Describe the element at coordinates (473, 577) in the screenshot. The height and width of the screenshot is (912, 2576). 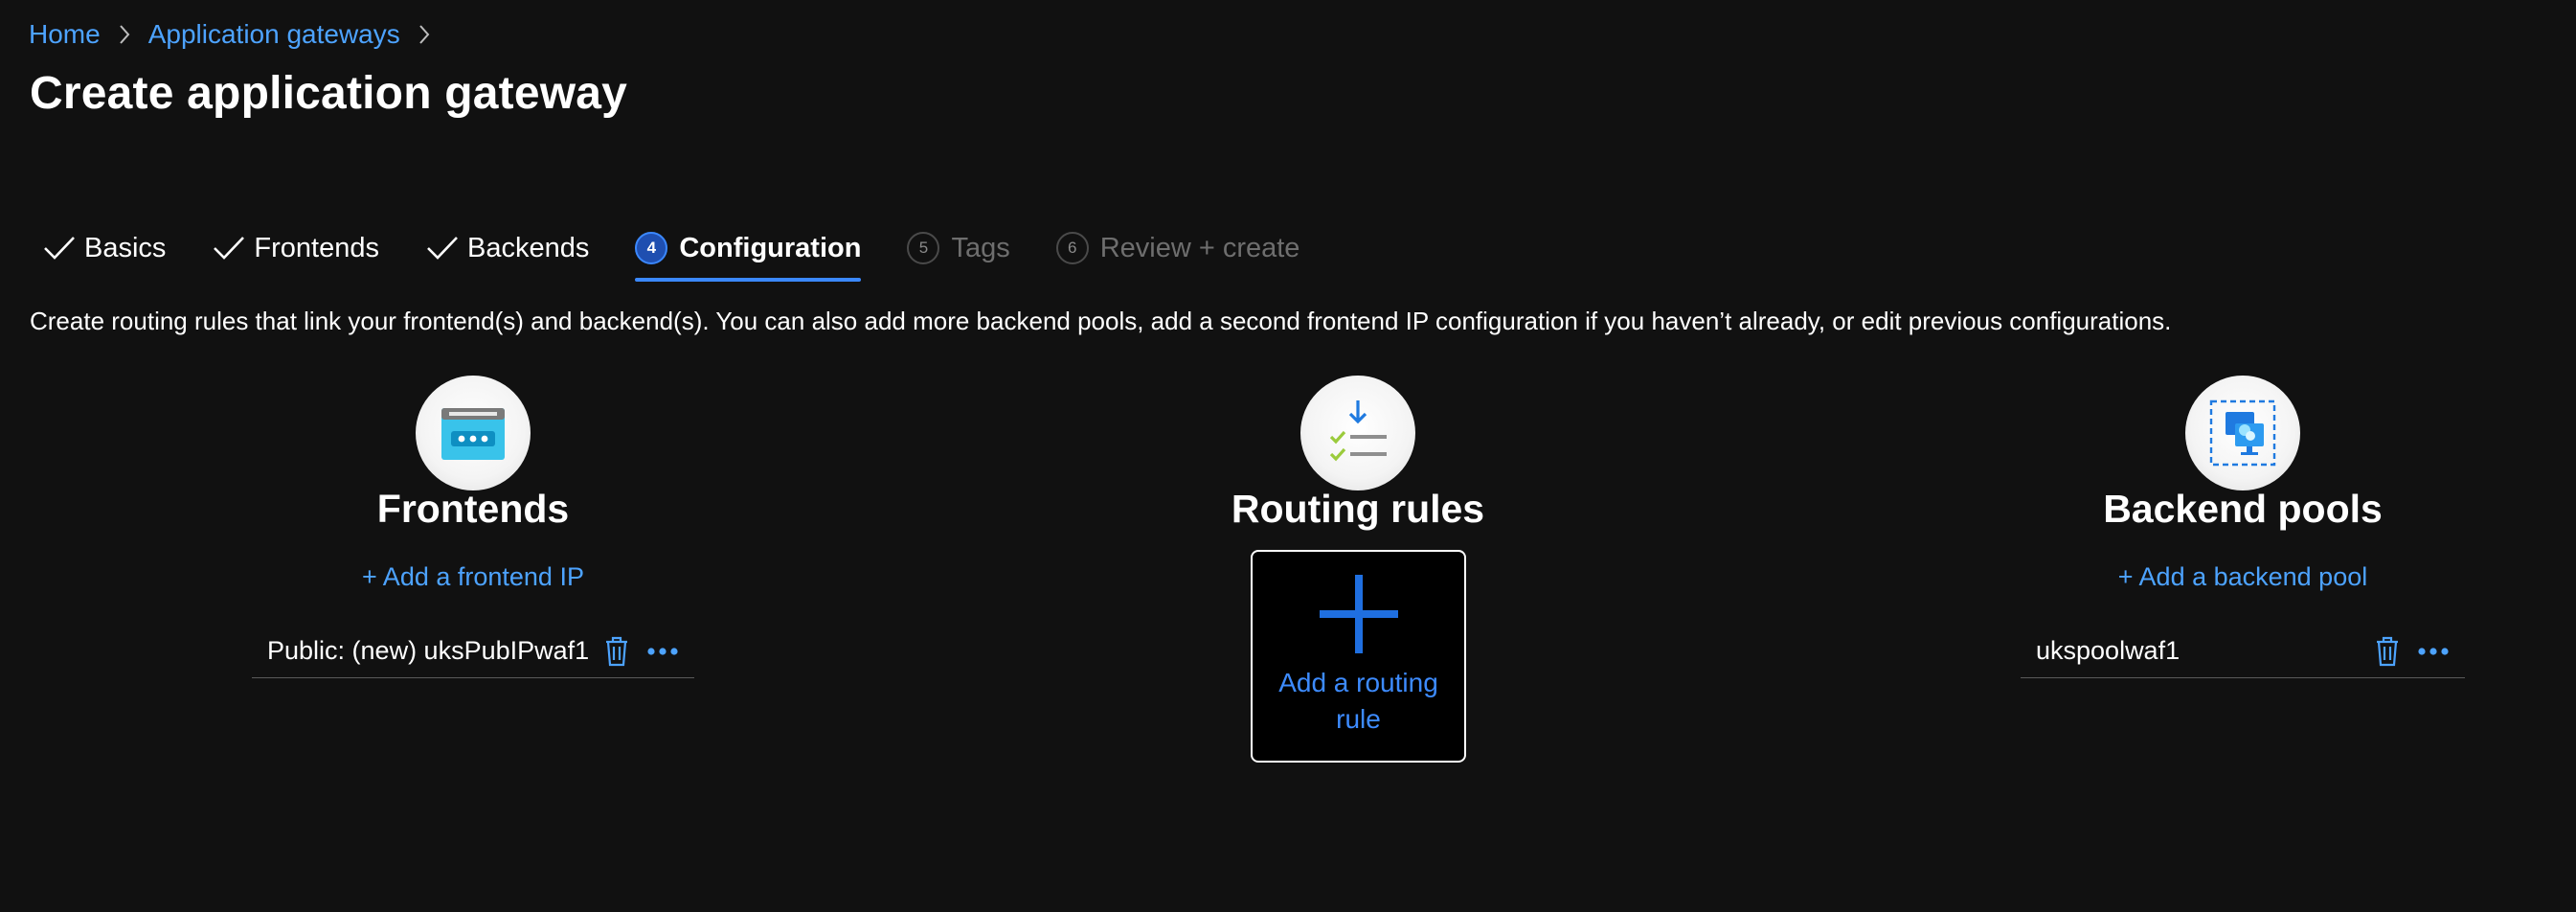
I see `add-frontend-ip-link: + Add a frontend IP` at that location.